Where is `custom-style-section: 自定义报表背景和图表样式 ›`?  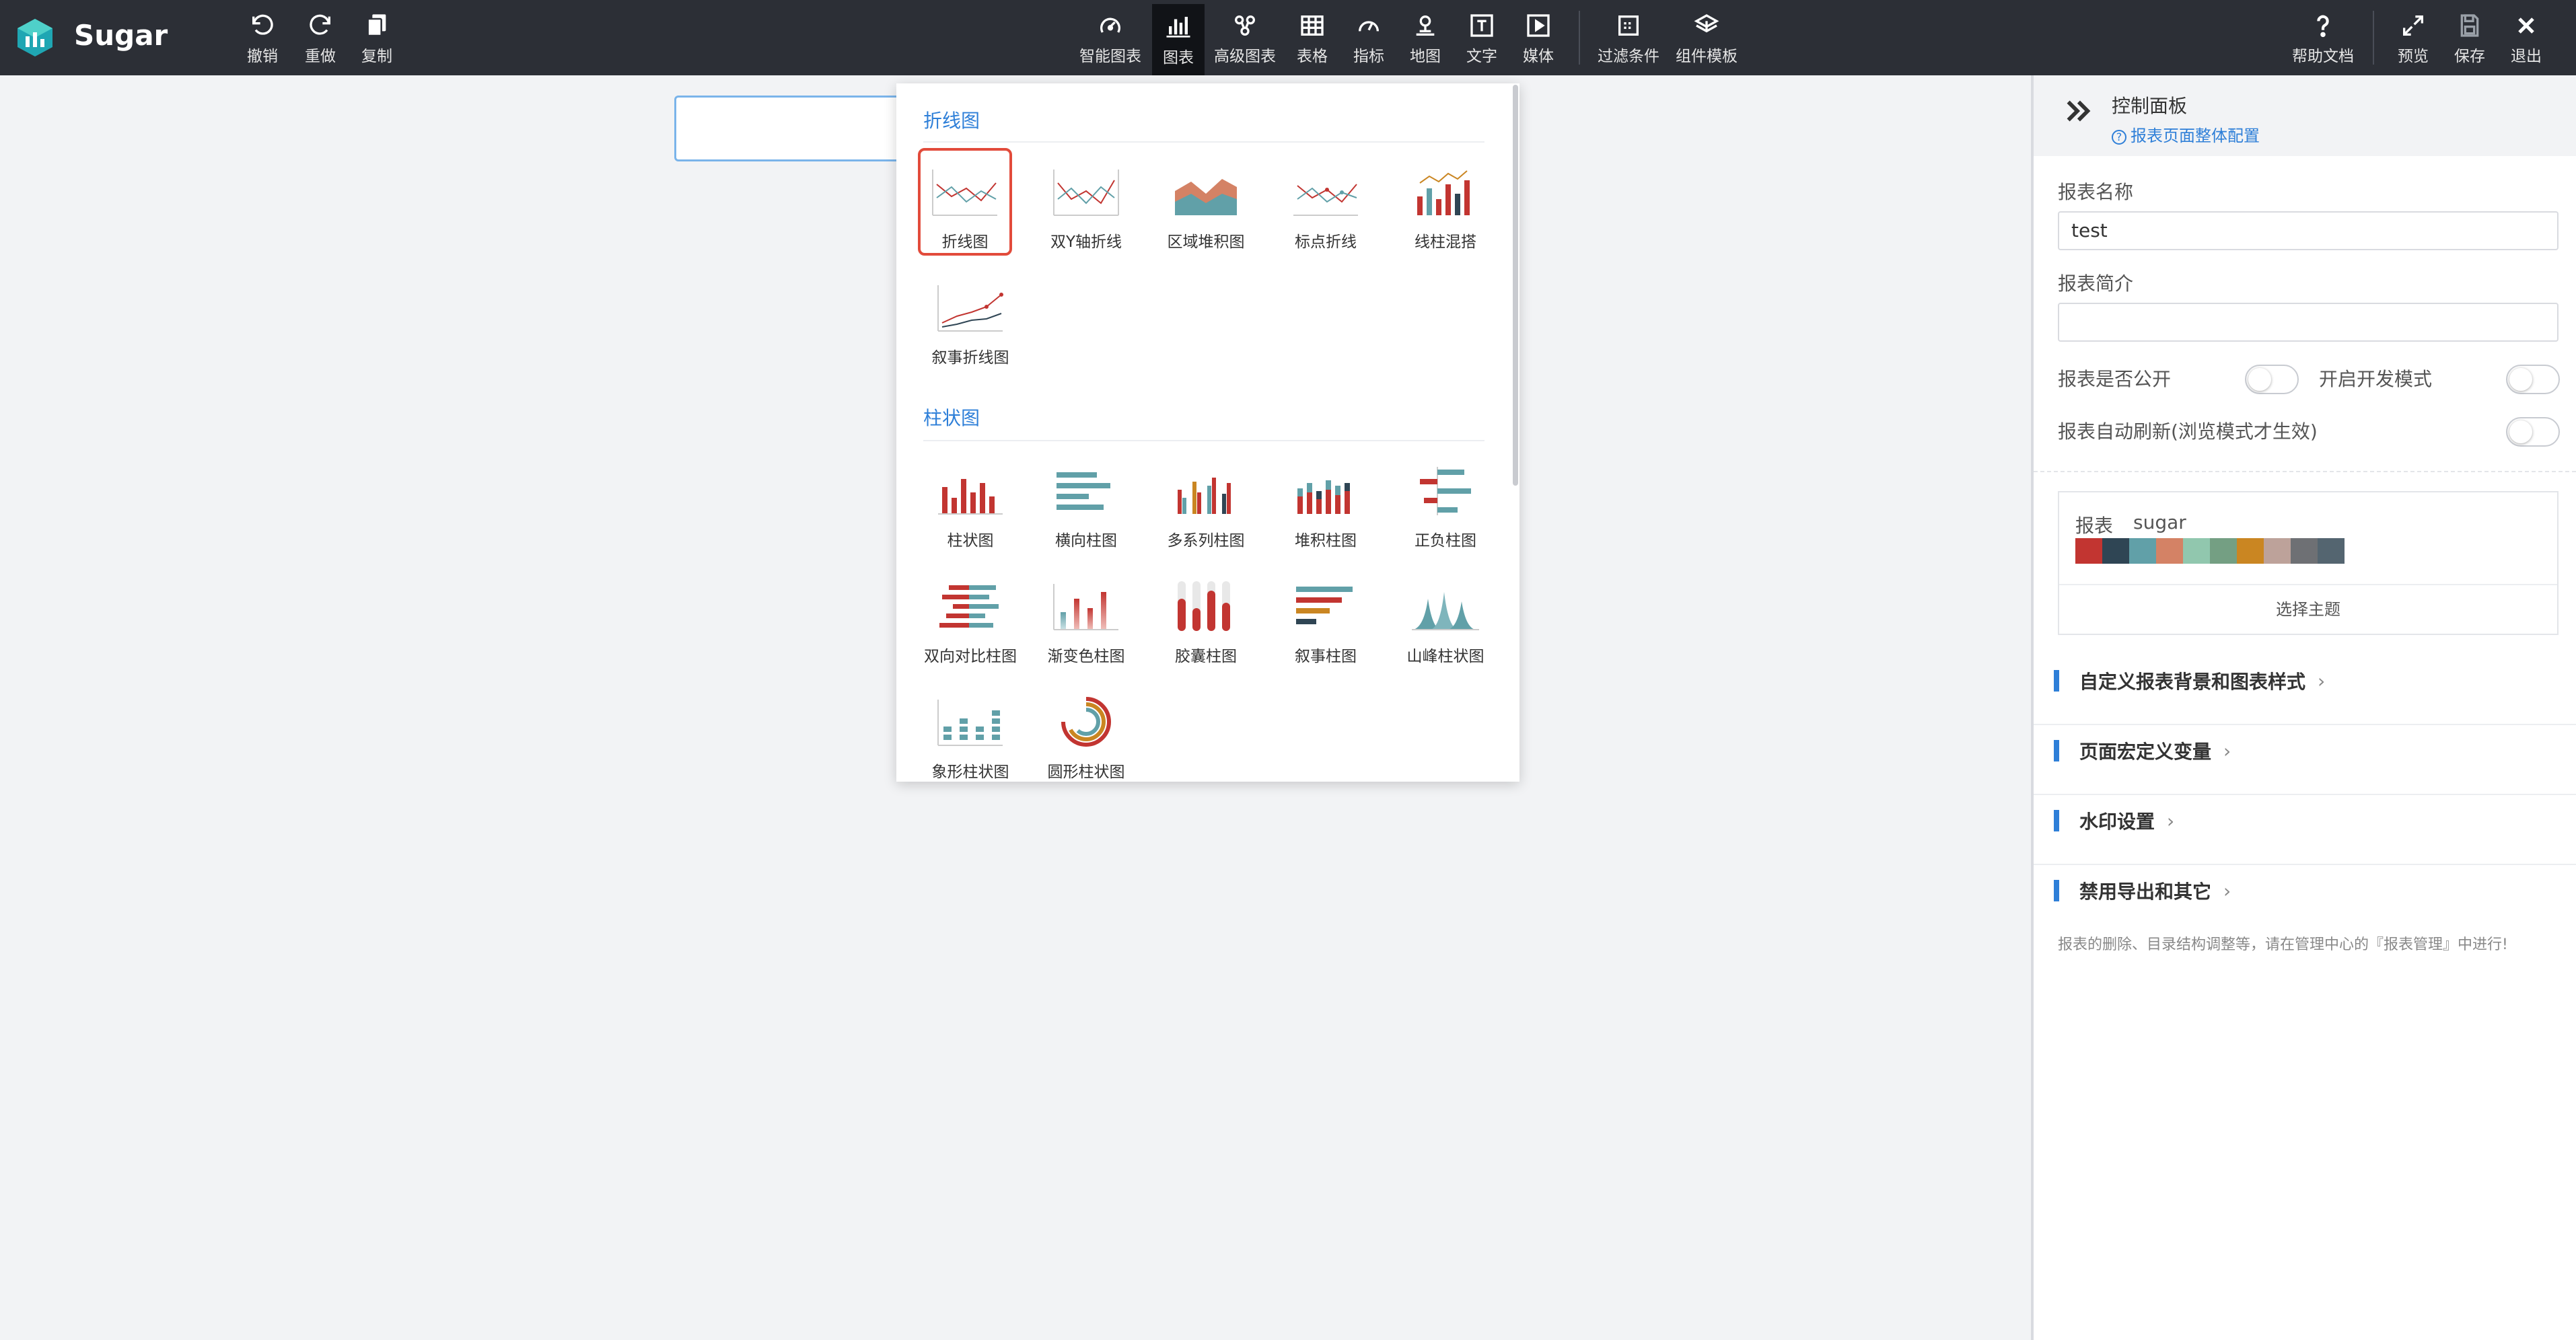 custom-style-section: 自定义报表背景和图表样式 › is located at coordinates (2189, 681).